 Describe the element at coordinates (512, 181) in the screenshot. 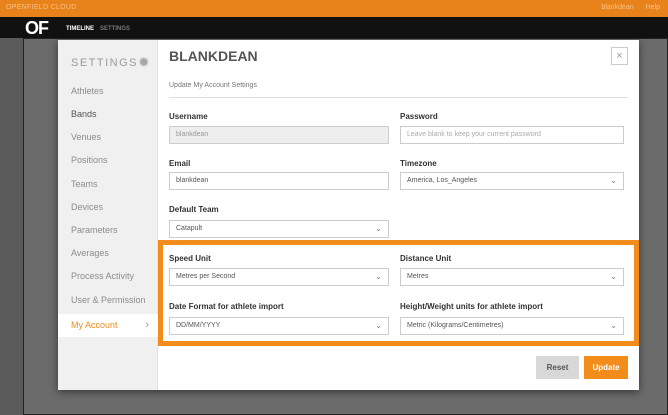

I see `timezone-select: America, Los_Angeles ⌄` at that location.